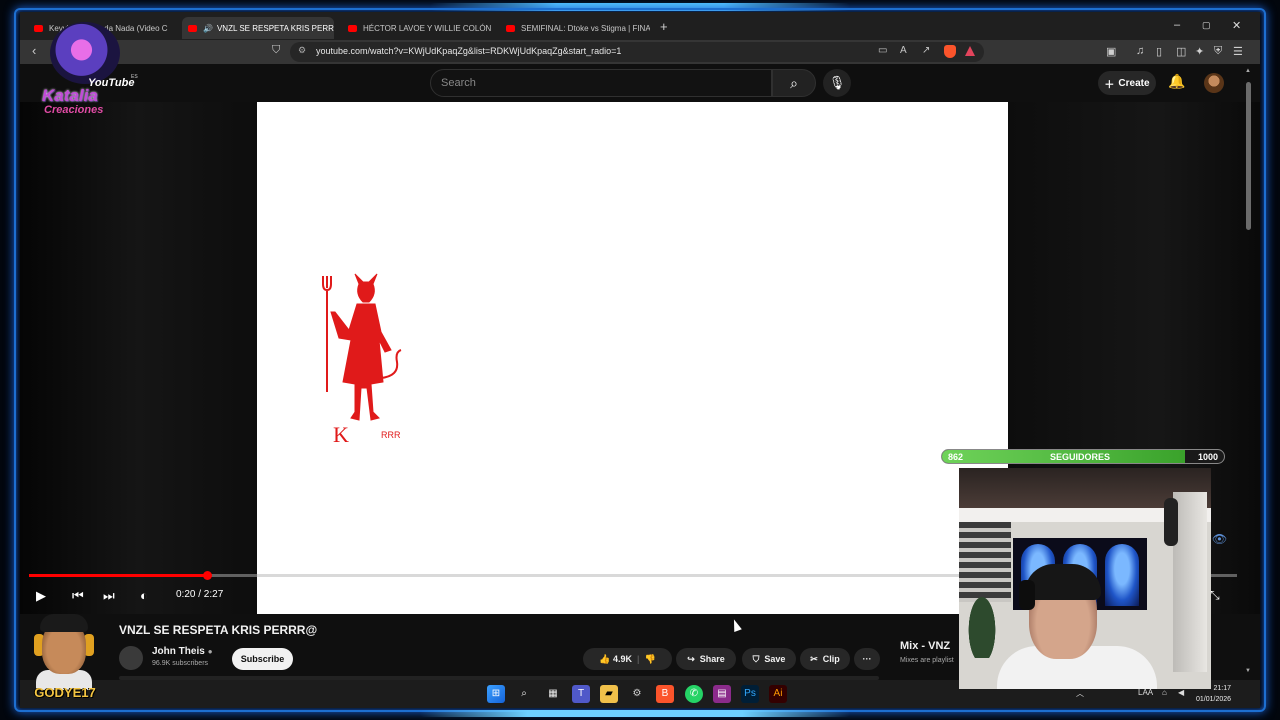 This screenshot has height=720, width=1280. Describe the element at coordinates (210, 651) in the screenshot. I see `verified-icon: ●` at that location.